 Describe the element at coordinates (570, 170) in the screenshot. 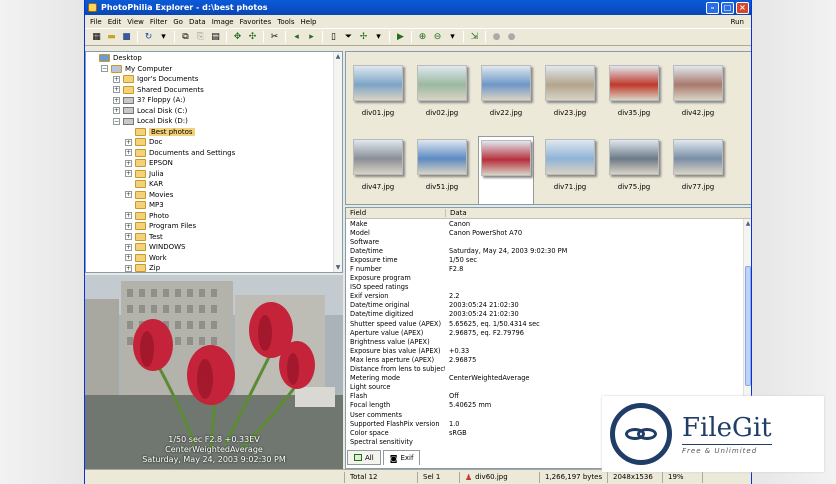

I see `thumbnail: div71.jpg` at that location.